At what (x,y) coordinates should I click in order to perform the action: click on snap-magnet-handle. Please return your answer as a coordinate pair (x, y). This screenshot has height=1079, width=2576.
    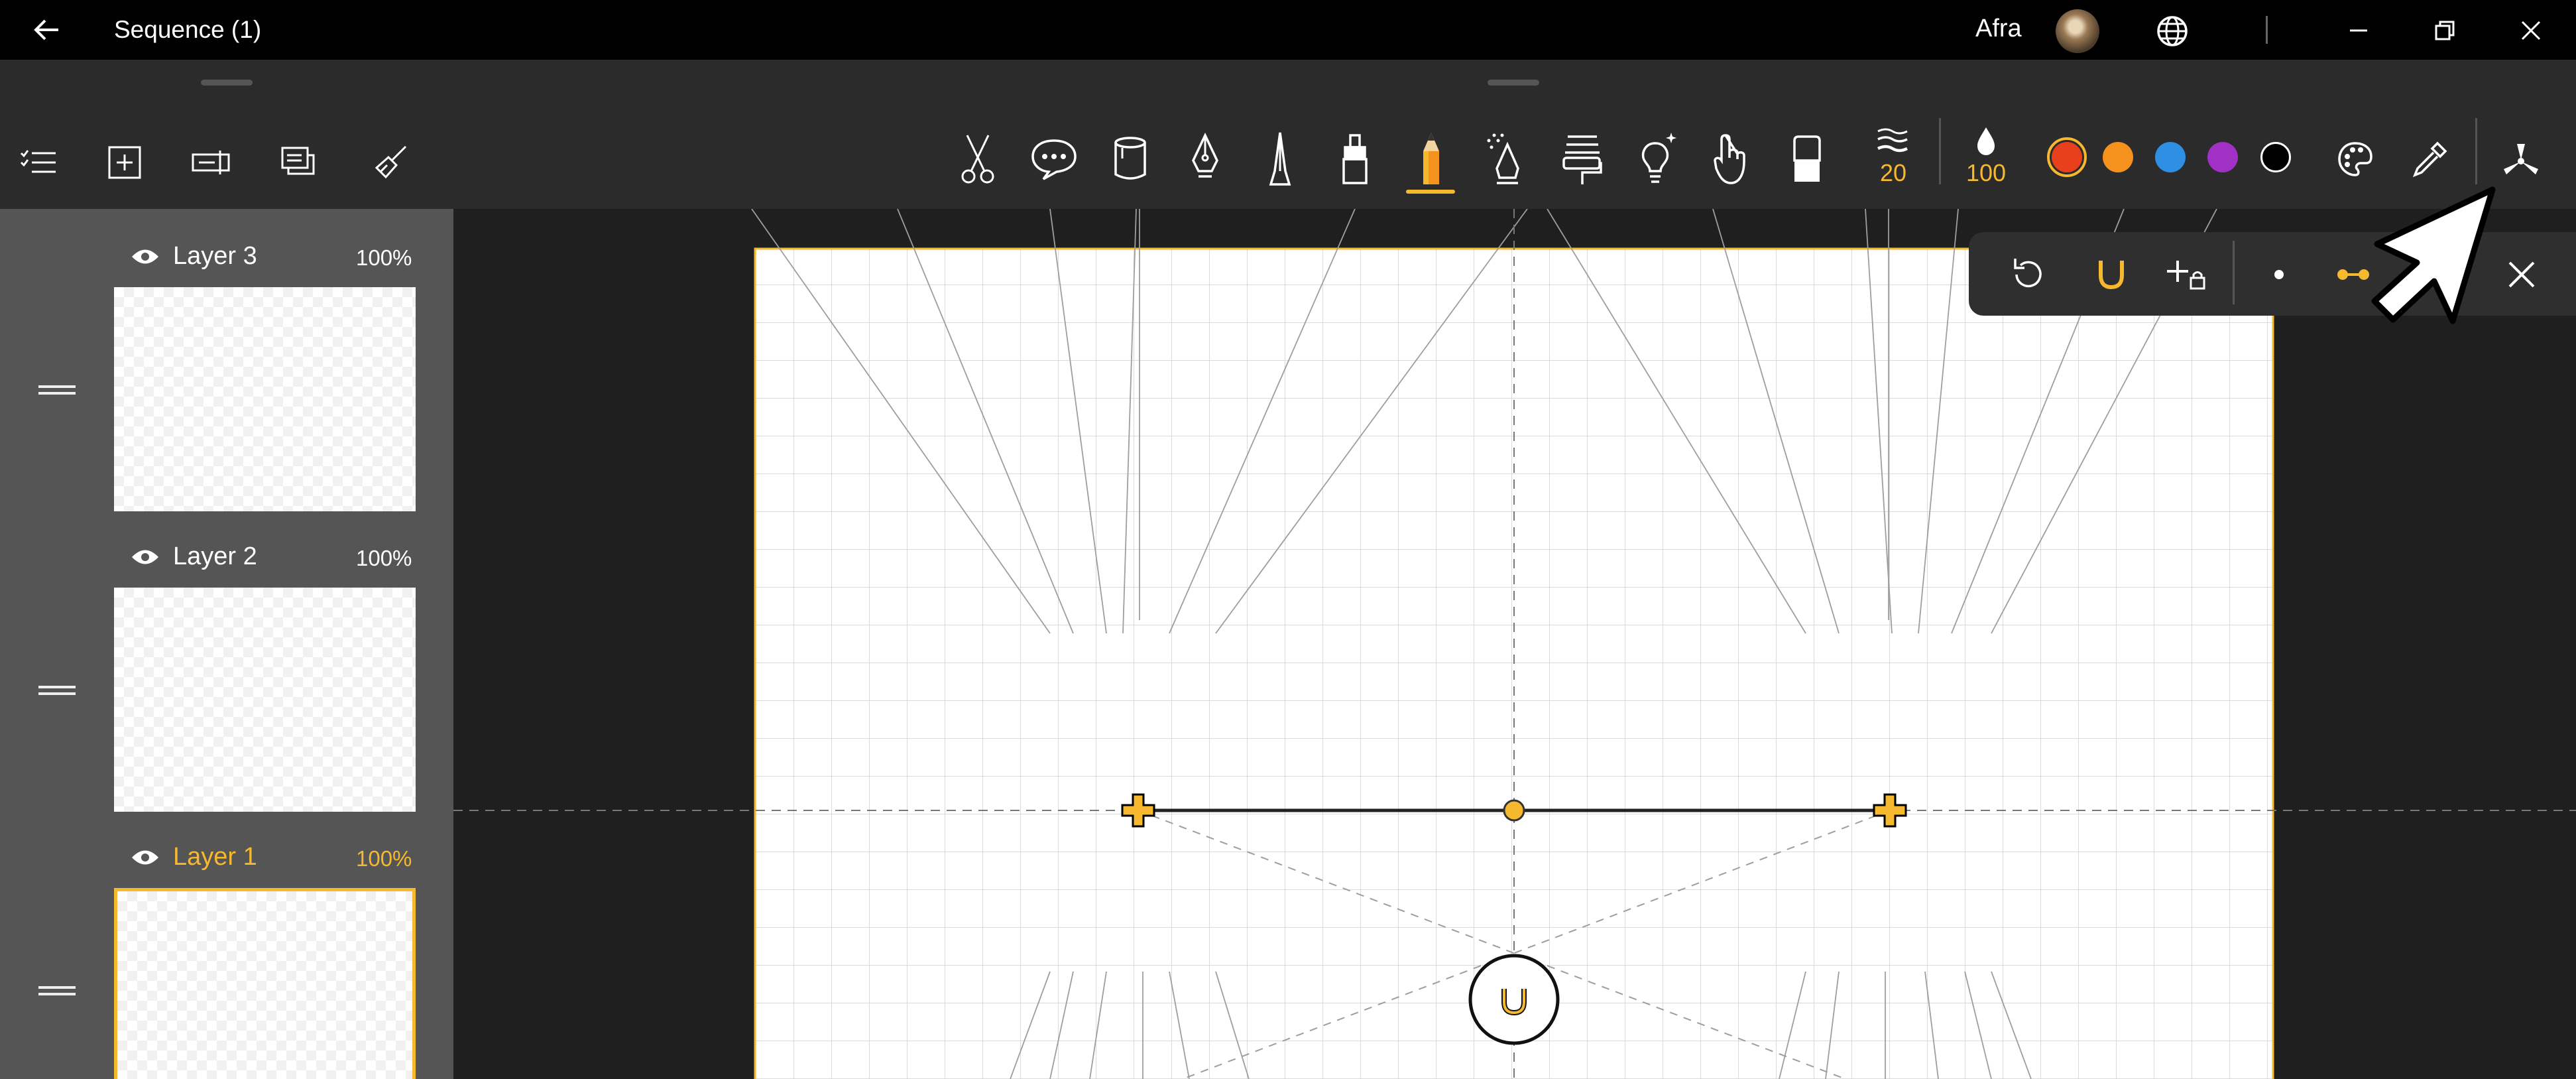
    Looking at the image, I should click on (1514, 999).